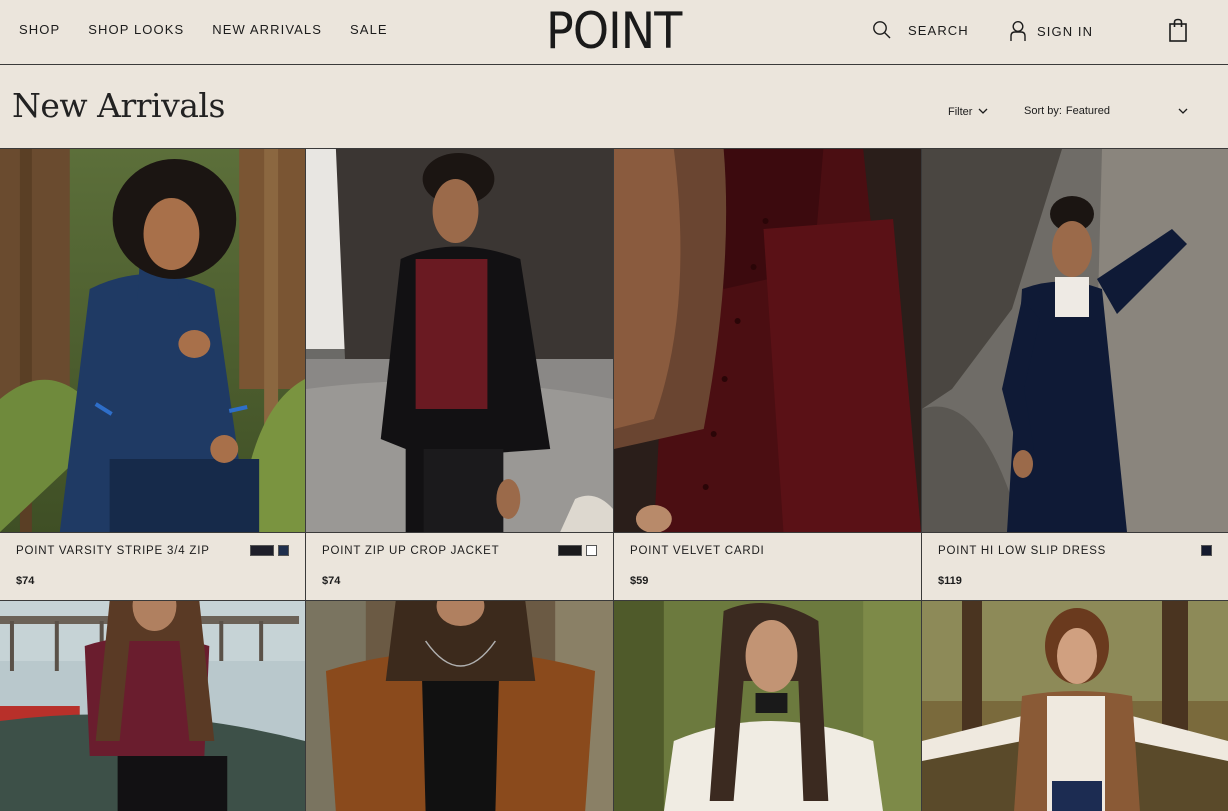  I want to click on filter-label: Filter, so click(960, 112).